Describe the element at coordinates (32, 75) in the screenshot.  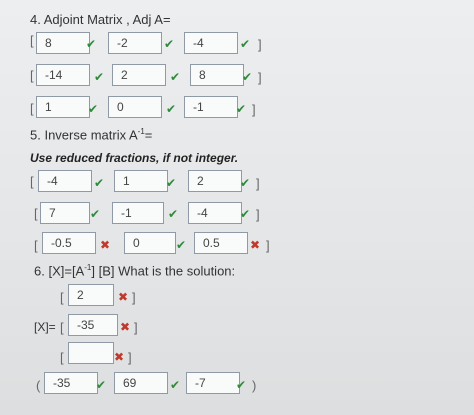
I see `q4-row2-open-bracket: [` at that location.